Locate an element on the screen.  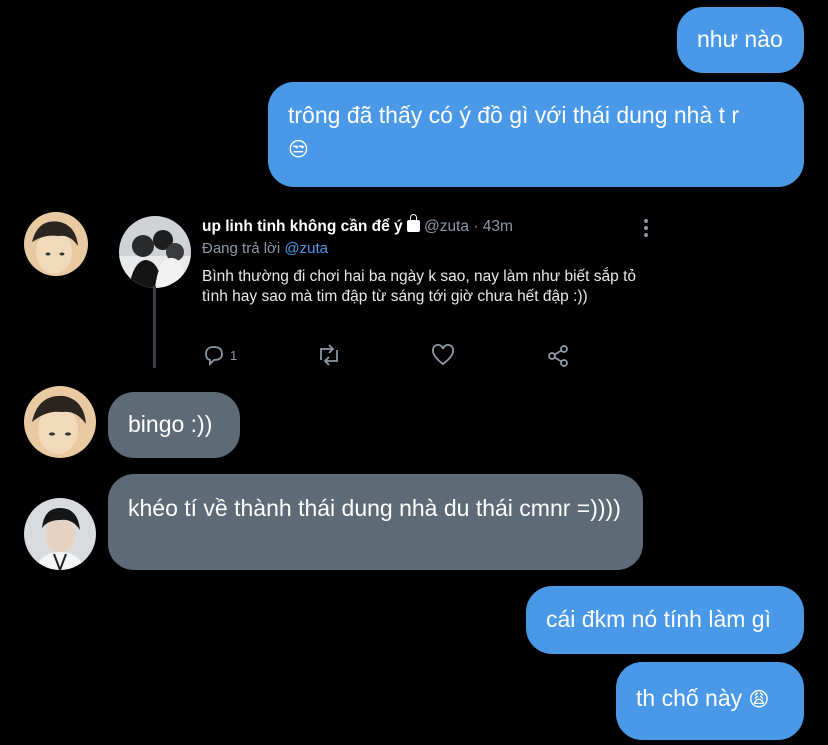
share-button is located at coordinates (558, 356).